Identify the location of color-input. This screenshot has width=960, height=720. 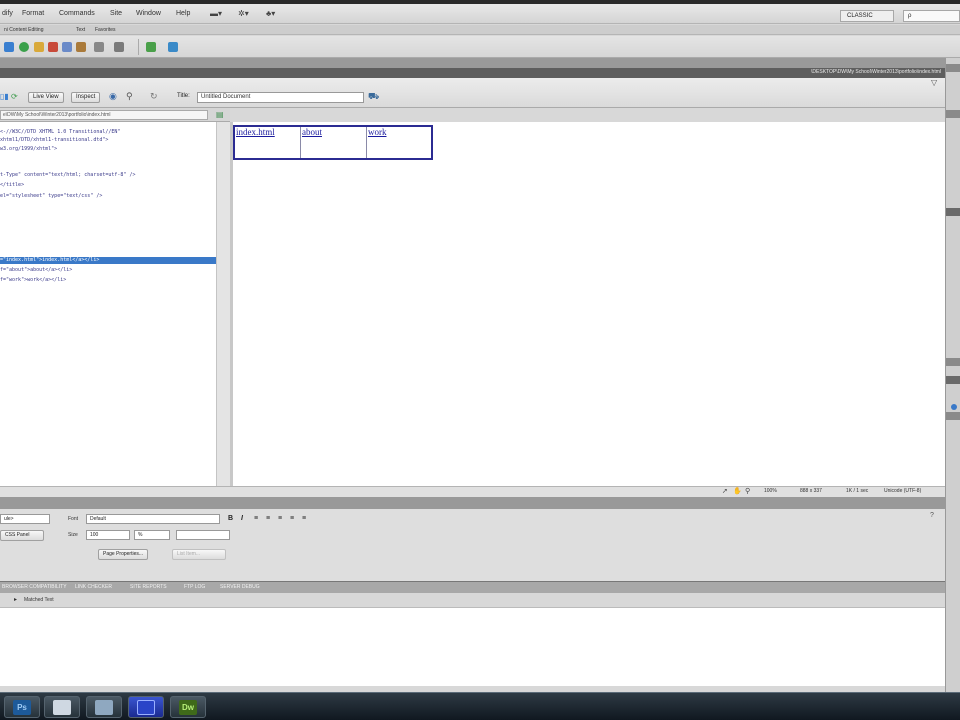
(203, 535).